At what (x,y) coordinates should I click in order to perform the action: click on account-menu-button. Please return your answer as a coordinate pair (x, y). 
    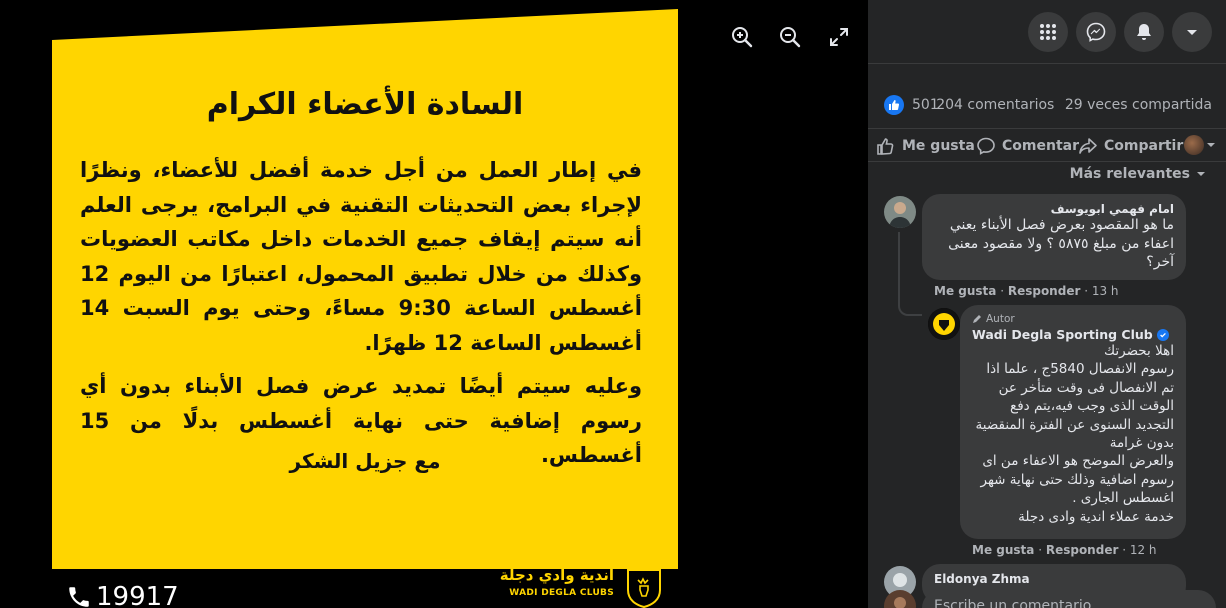
    Looking at the image, I should click on (1192, 32).